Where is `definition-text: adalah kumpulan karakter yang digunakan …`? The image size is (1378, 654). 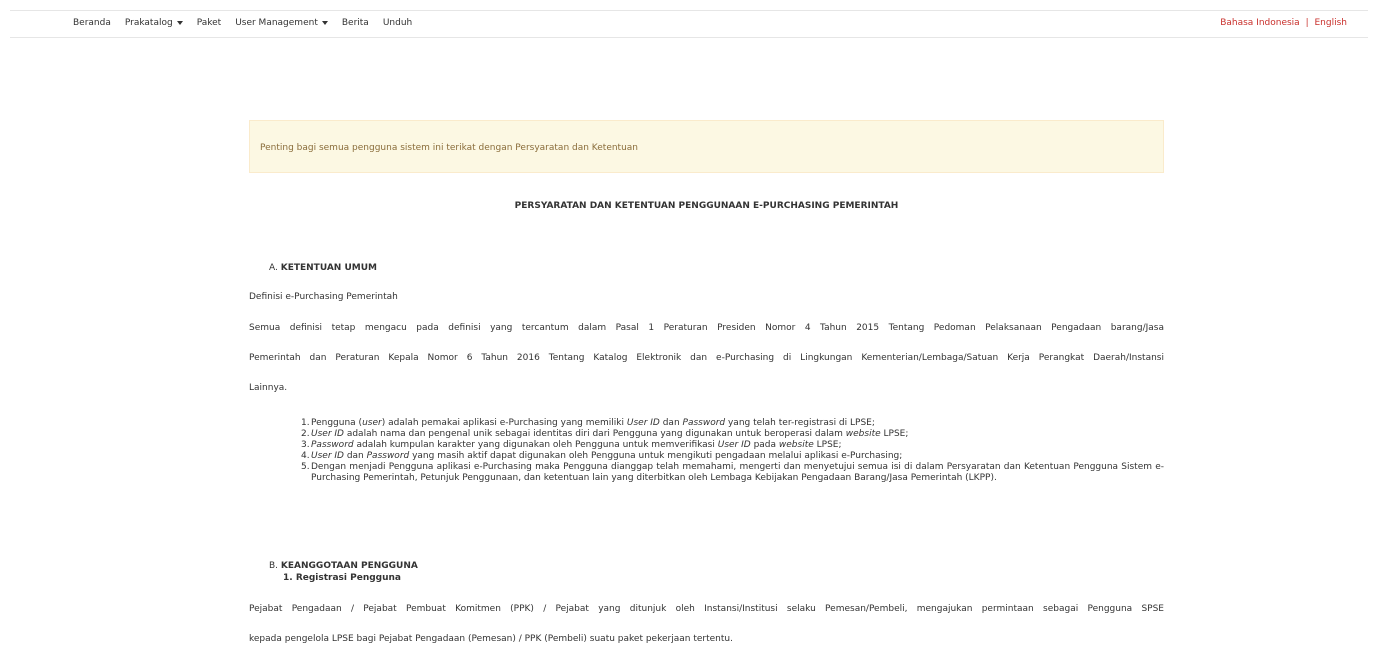
definition-text: adalah kumpulan karakter yang digunakan … is located at coordinates (535, 445).